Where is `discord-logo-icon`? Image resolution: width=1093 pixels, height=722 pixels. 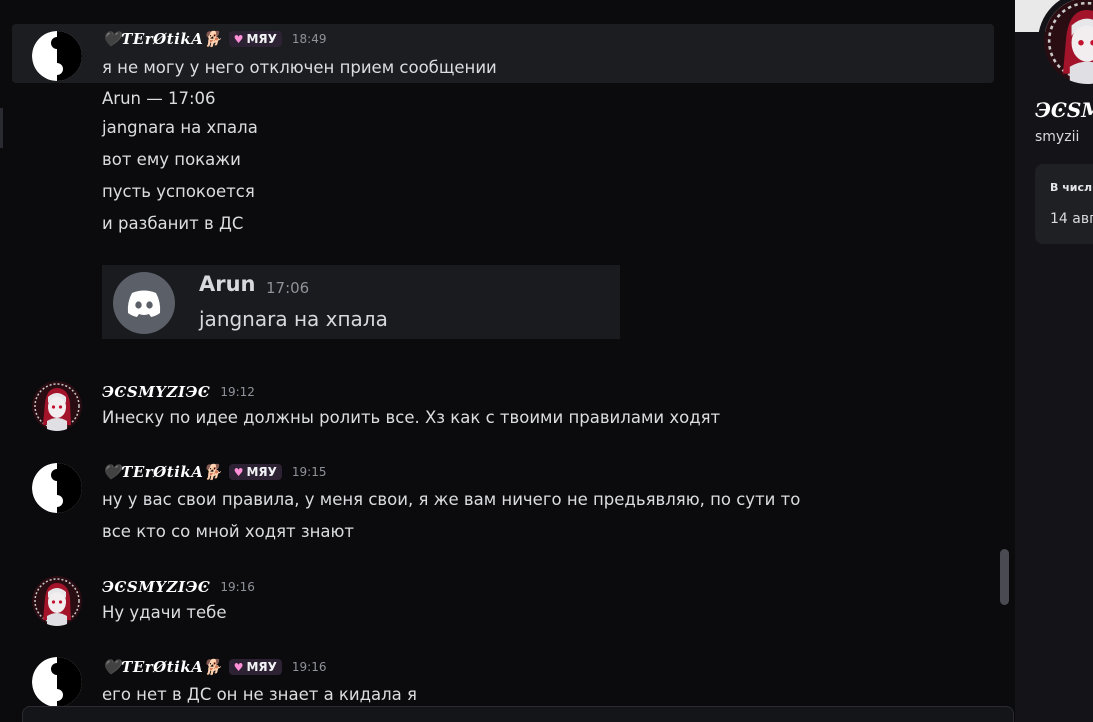 discord-logo-icon is located at coordinates (144, 303).